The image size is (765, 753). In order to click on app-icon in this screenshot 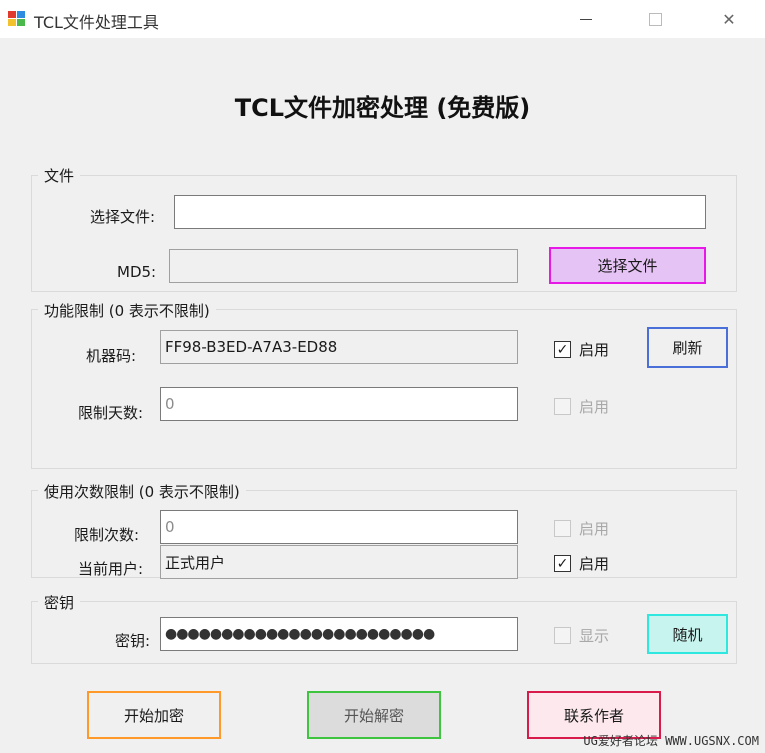, I will do `click(17, 19)`.